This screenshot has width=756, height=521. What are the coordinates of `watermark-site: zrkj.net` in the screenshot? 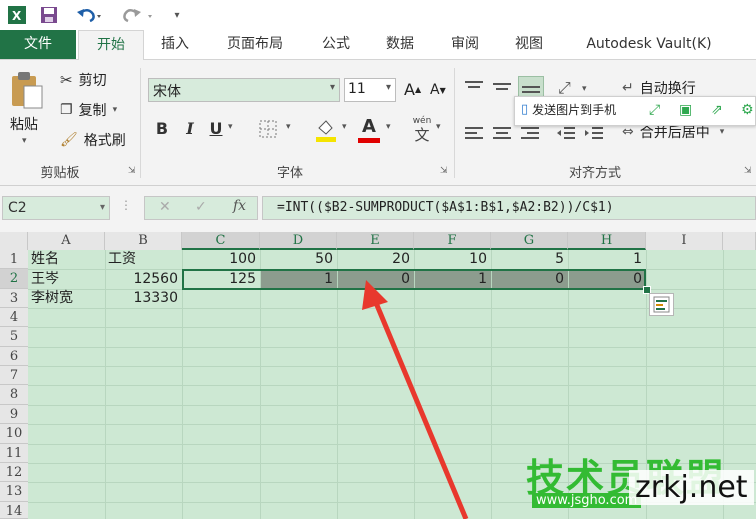 It's located at (691, 487).